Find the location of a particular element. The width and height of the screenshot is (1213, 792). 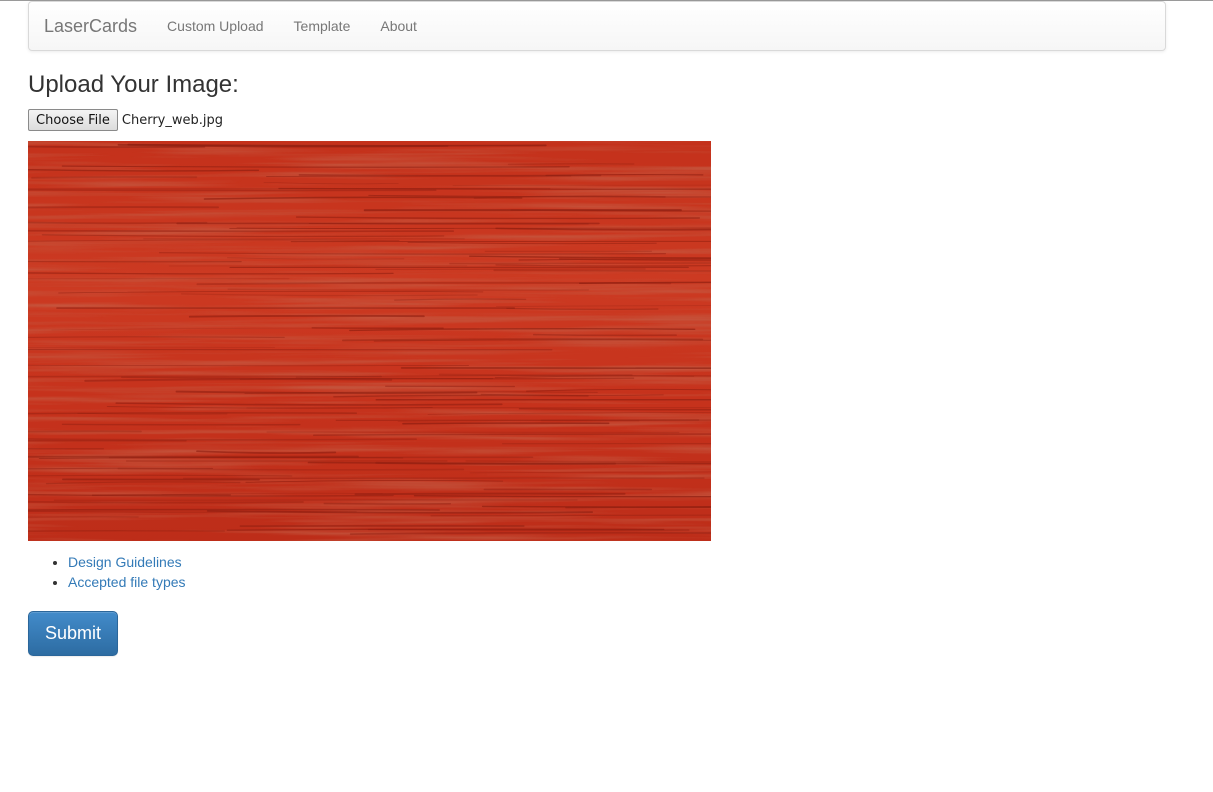

accepted-file-types-link: Accepted file types is located at coordinates (127, 582).